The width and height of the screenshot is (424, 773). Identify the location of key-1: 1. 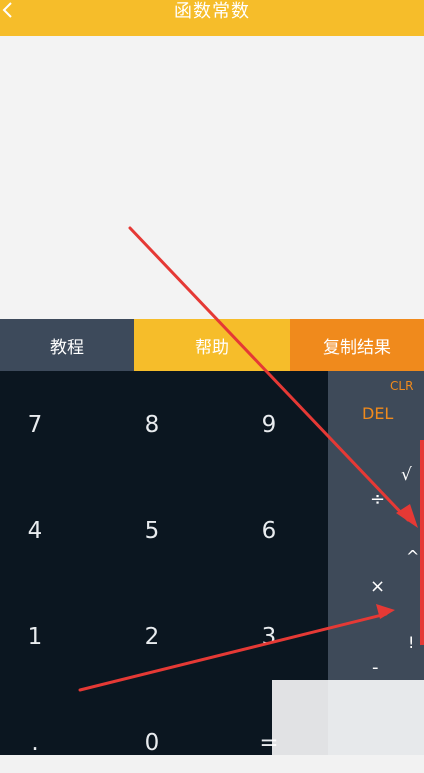
(42, 637).